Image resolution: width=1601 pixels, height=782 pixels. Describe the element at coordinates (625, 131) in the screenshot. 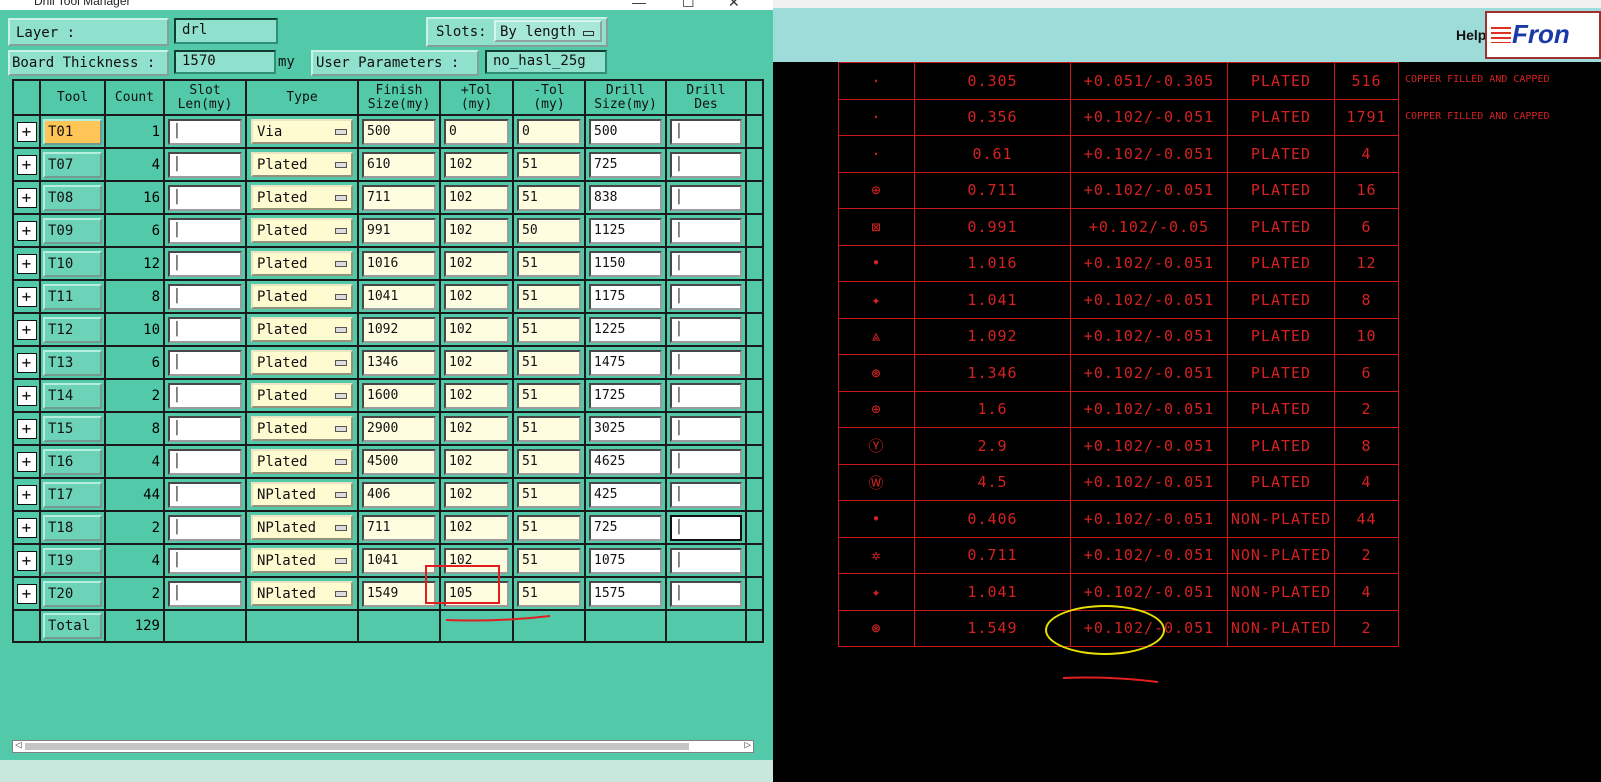

I see `drill-size-input: 500` at that location.